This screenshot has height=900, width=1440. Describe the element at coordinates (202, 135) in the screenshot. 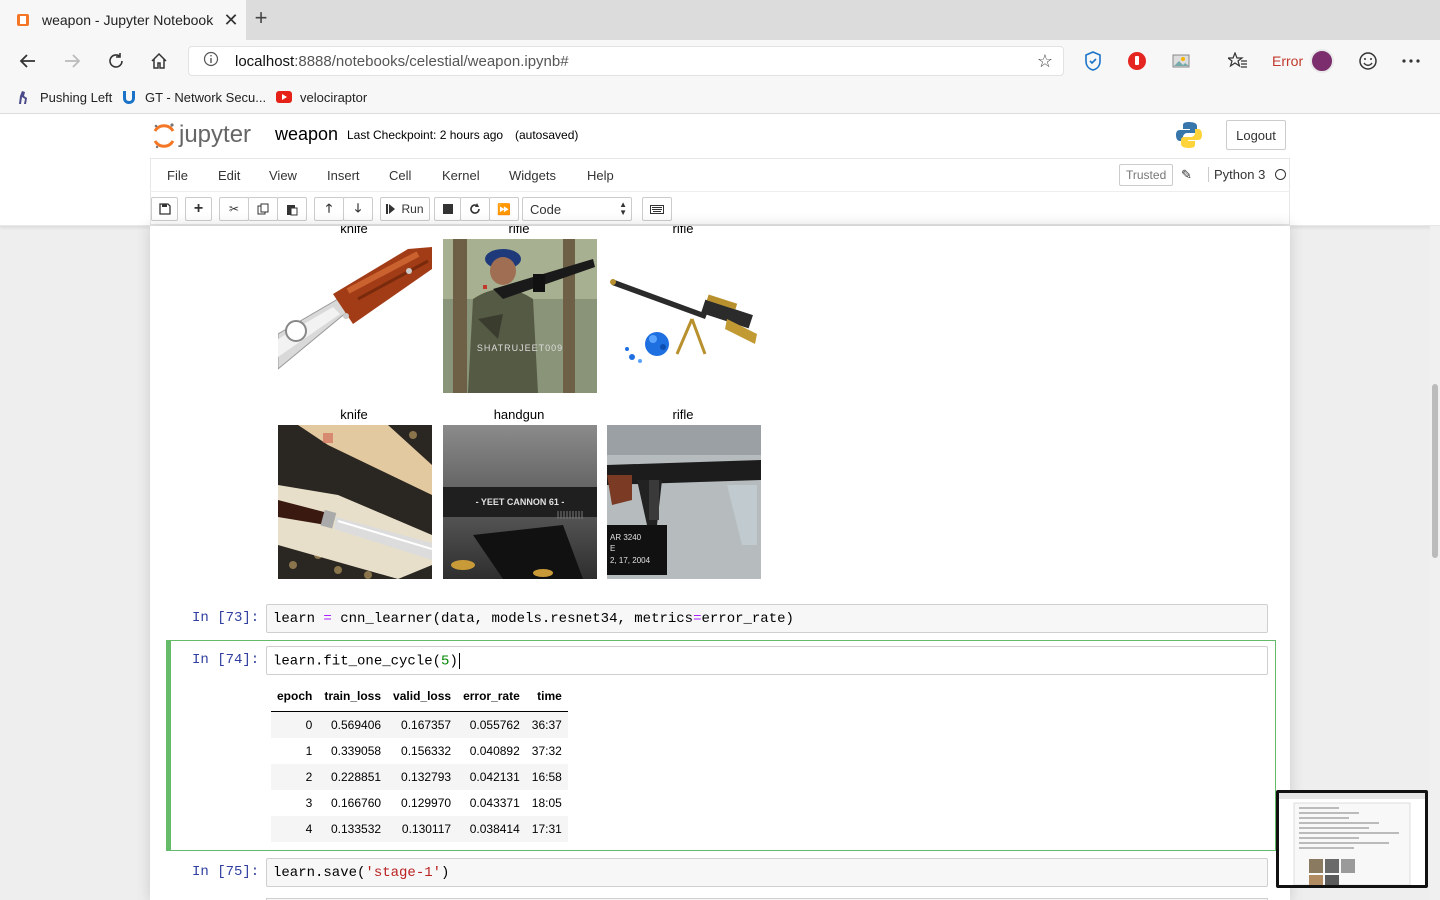

I see `jupyter-logo: jupyter` at that location.